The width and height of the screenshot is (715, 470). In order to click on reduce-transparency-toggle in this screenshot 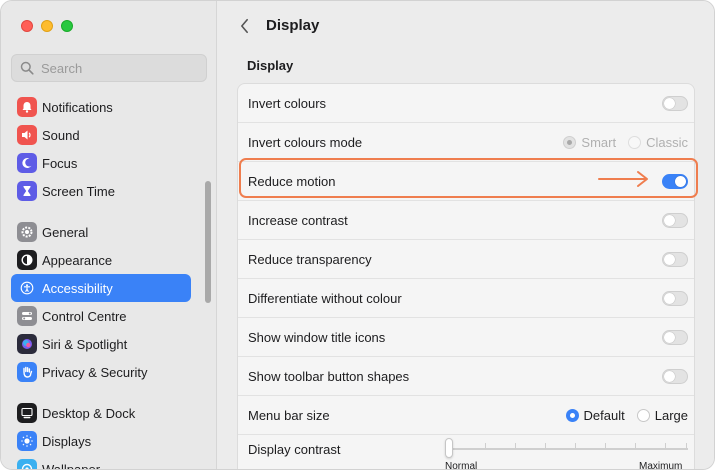, I will do `click(675, 259)`.